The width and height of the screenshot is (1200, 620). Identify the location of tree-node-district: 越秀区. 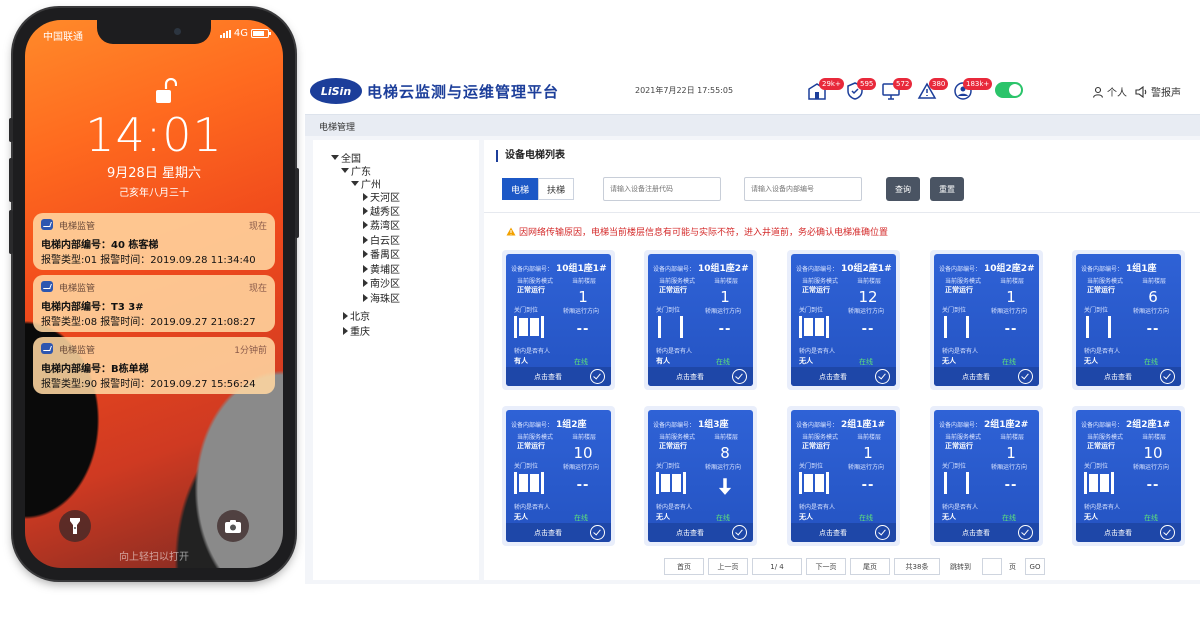
(381, 210).